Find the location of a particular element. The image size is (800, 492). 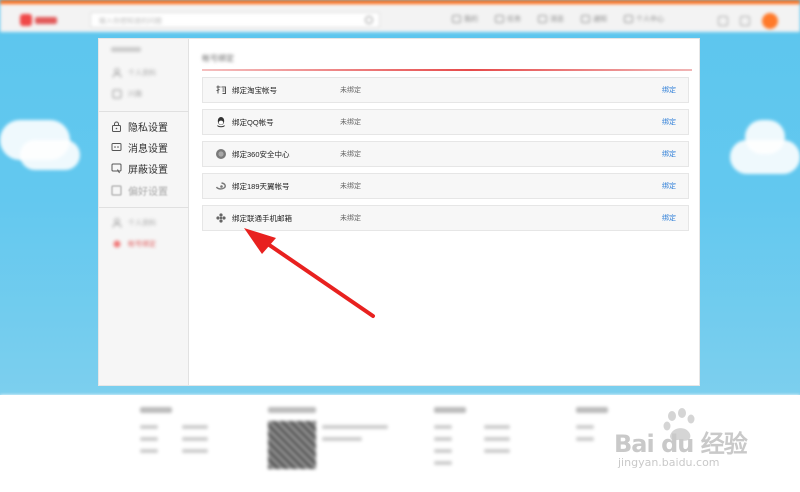

nav-item-profile: 个人中心 is located at coordinates (644, 19).